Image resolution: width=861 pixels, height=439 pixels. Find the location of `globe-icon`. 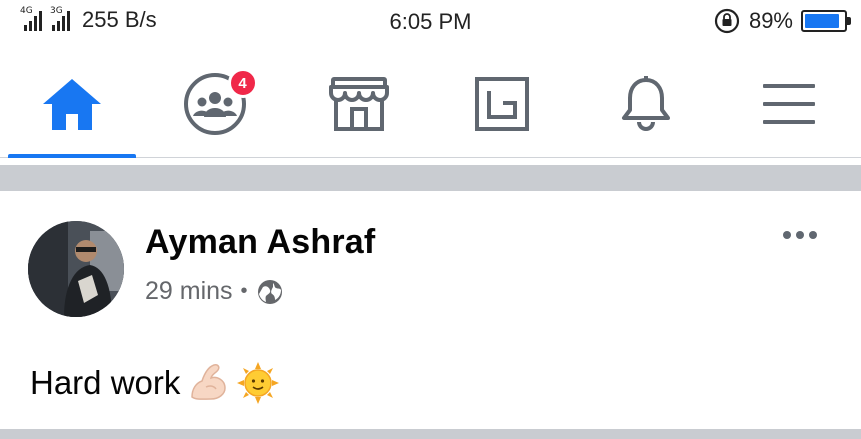

globe-icon is located at coordinates (270, 292).